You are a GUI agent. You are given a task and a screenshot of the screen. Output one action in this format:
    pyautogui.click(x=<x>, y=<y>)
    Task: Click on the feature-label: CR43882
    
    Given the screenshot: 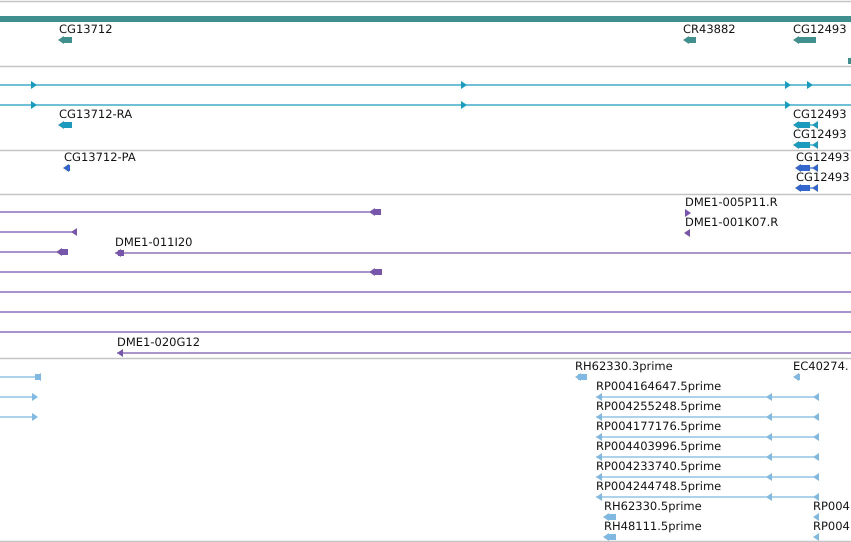 What is the action you would take?
    pyautogui.click(x=709, y=29)
    